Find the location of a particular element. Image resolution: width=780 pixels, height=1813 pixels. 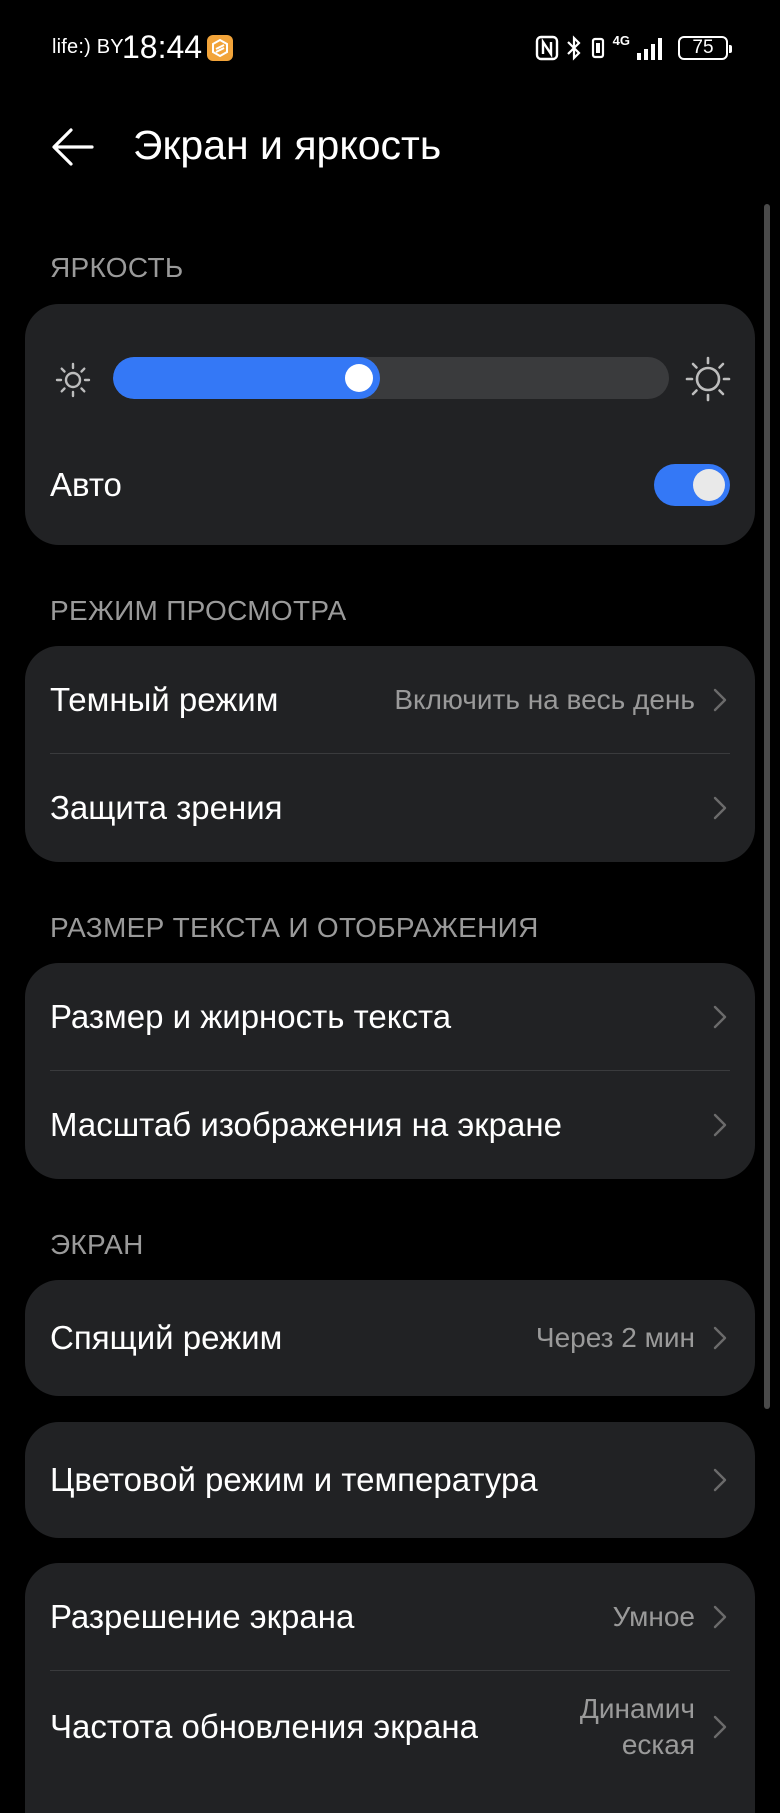

auto-brightness-label: Авто is located at coordinates (86, 484).